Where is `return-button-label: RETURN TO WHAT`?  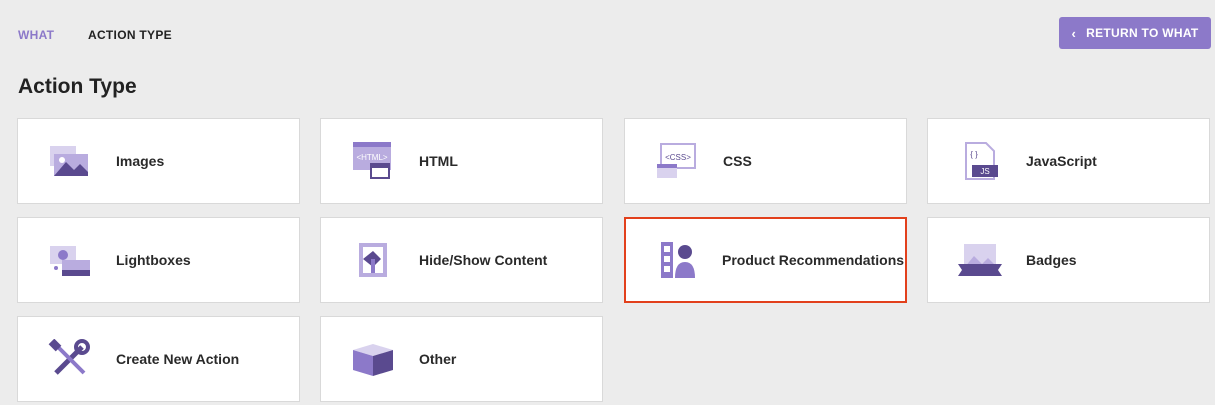 return-button-label: RETURN TO WHAT is located at coordinates (1142, 33).